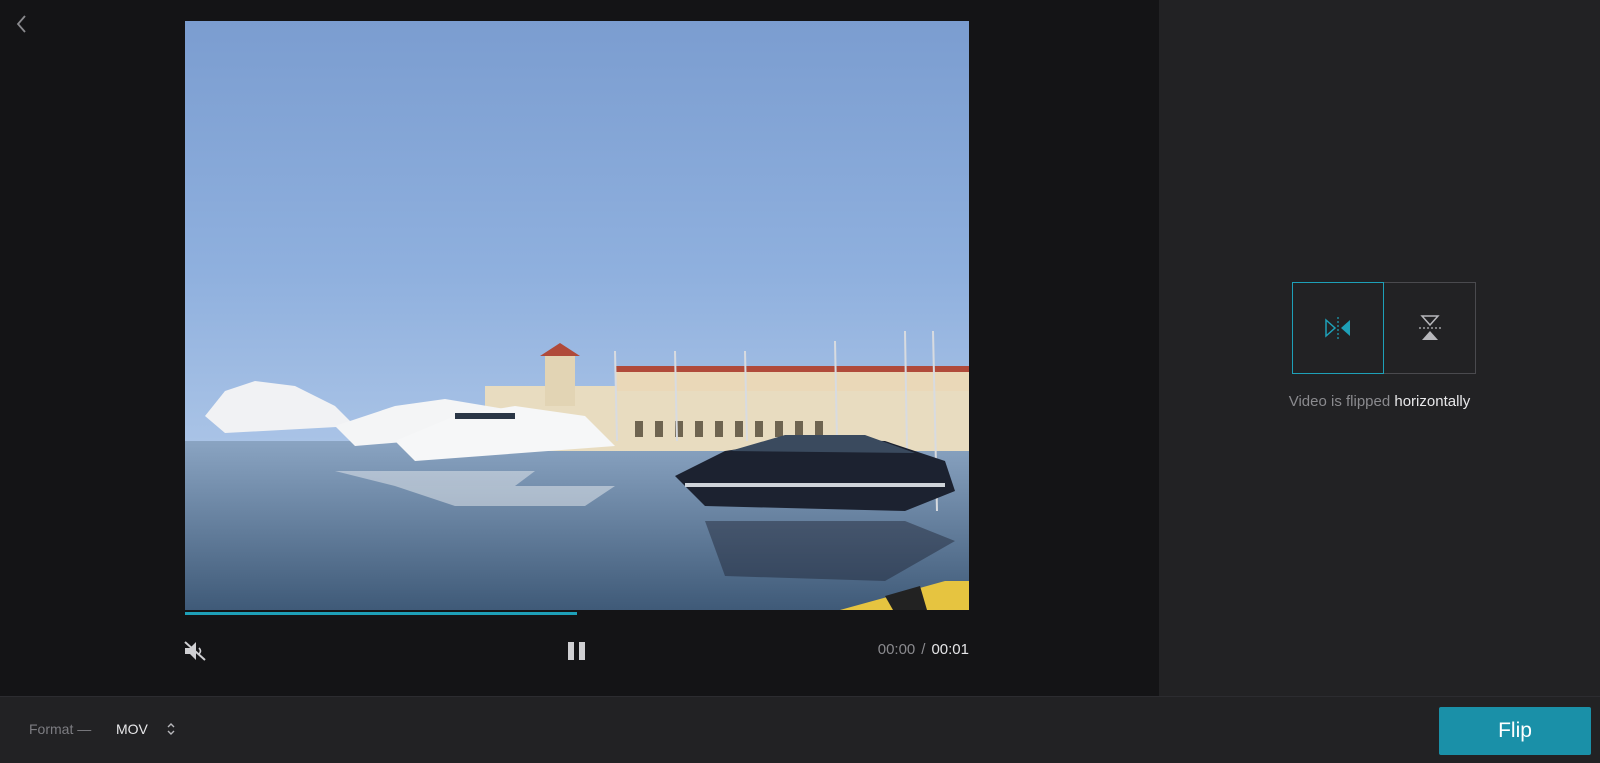 The height and width of the screenshot is (763, 1600). I want to click on flip-horizontal-button, so click(1338, 328).